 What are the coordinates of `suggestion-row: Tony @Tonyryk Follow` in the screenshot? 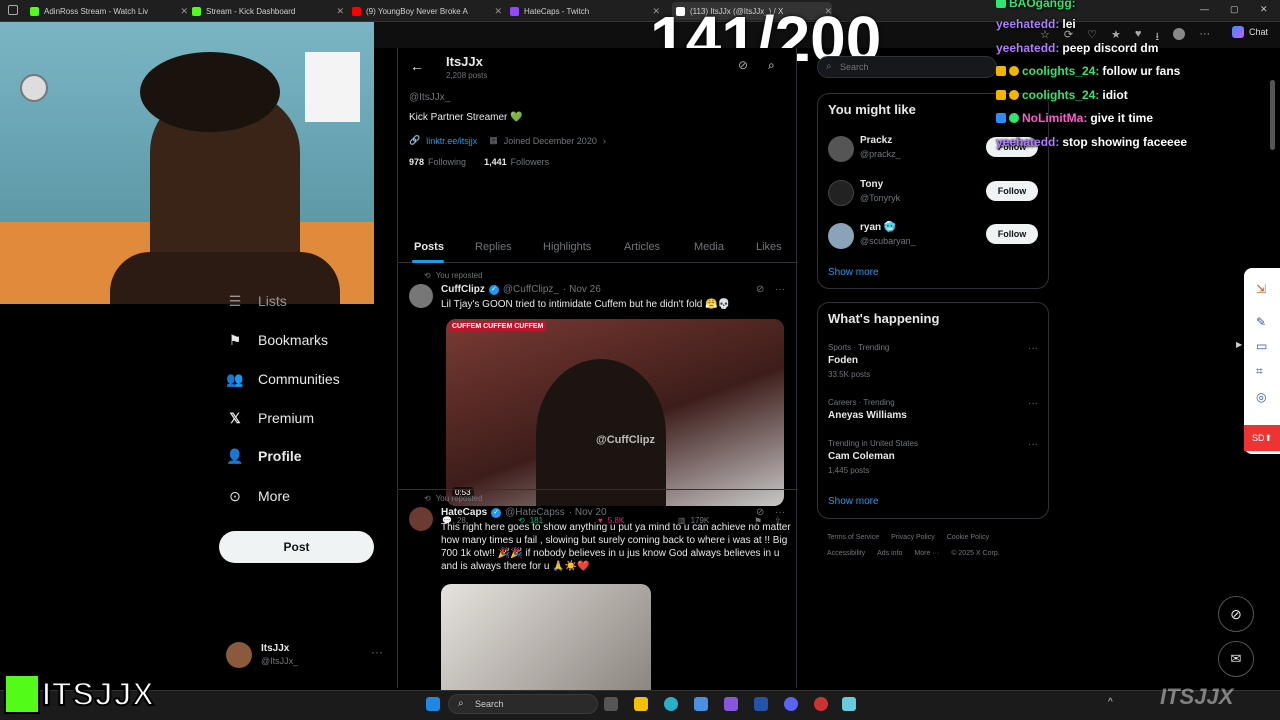 It's located at (933, 194).